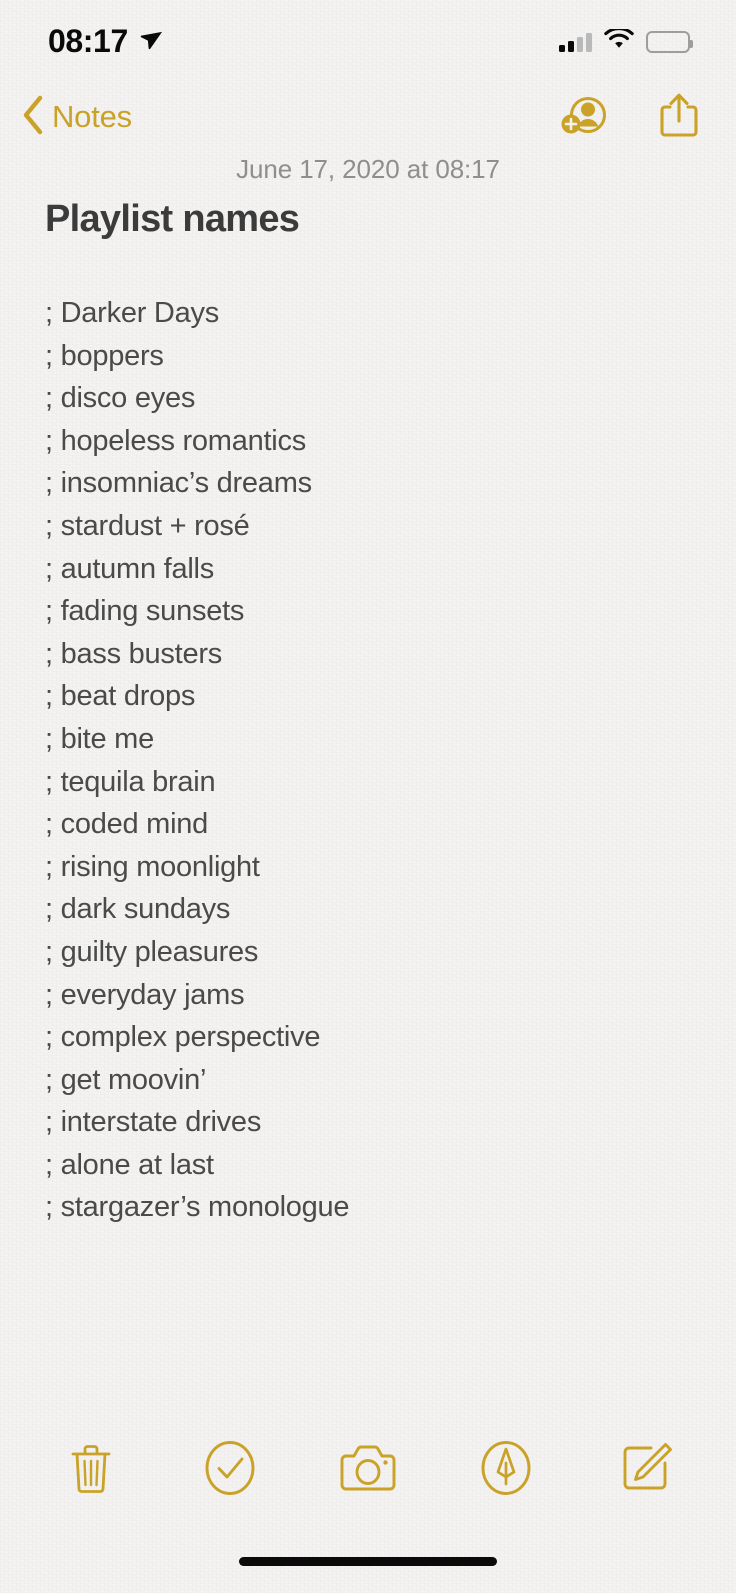 This screenshot has height=1593, width=736. I want to click on note-line: ; autumn falls, so click(129, 568).